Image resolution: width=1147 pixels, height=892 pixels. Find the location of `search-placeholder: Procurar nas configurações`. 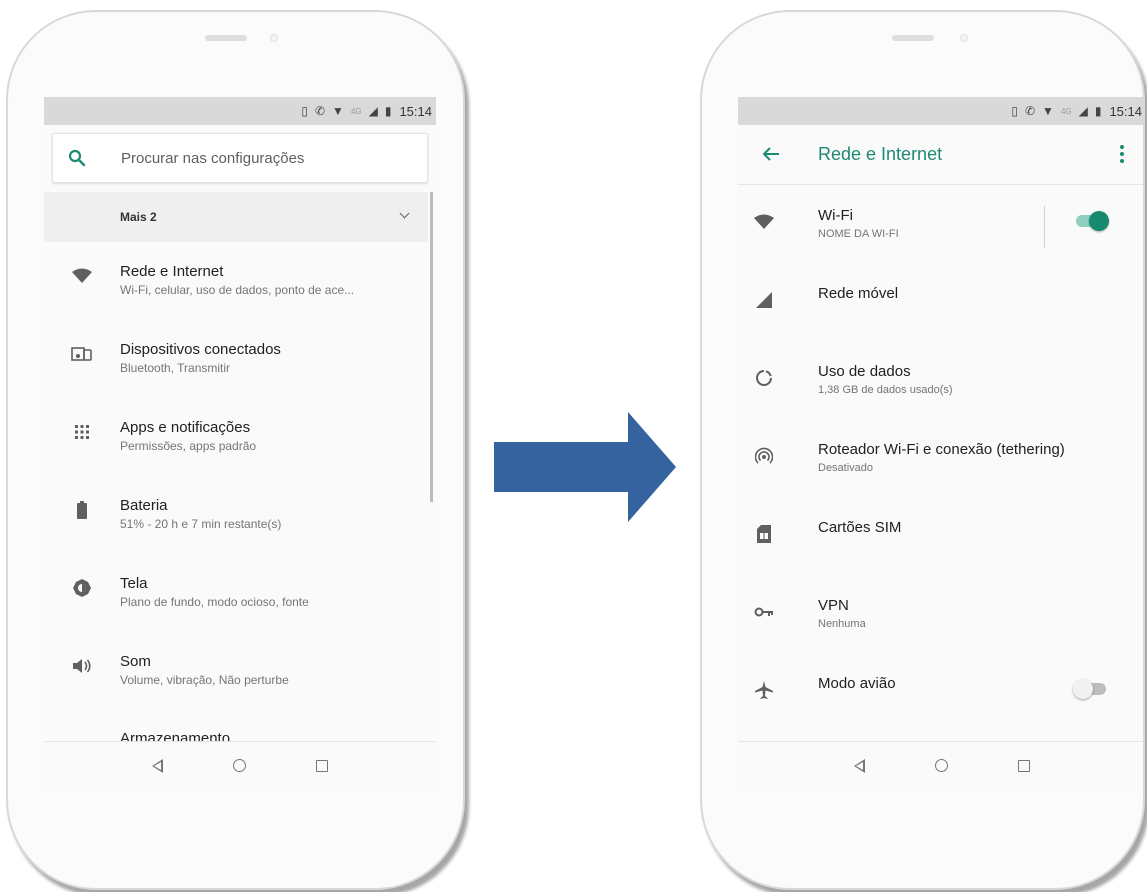

search-placeholder: Procurar nas configurações is located at coordinates (213, 158).